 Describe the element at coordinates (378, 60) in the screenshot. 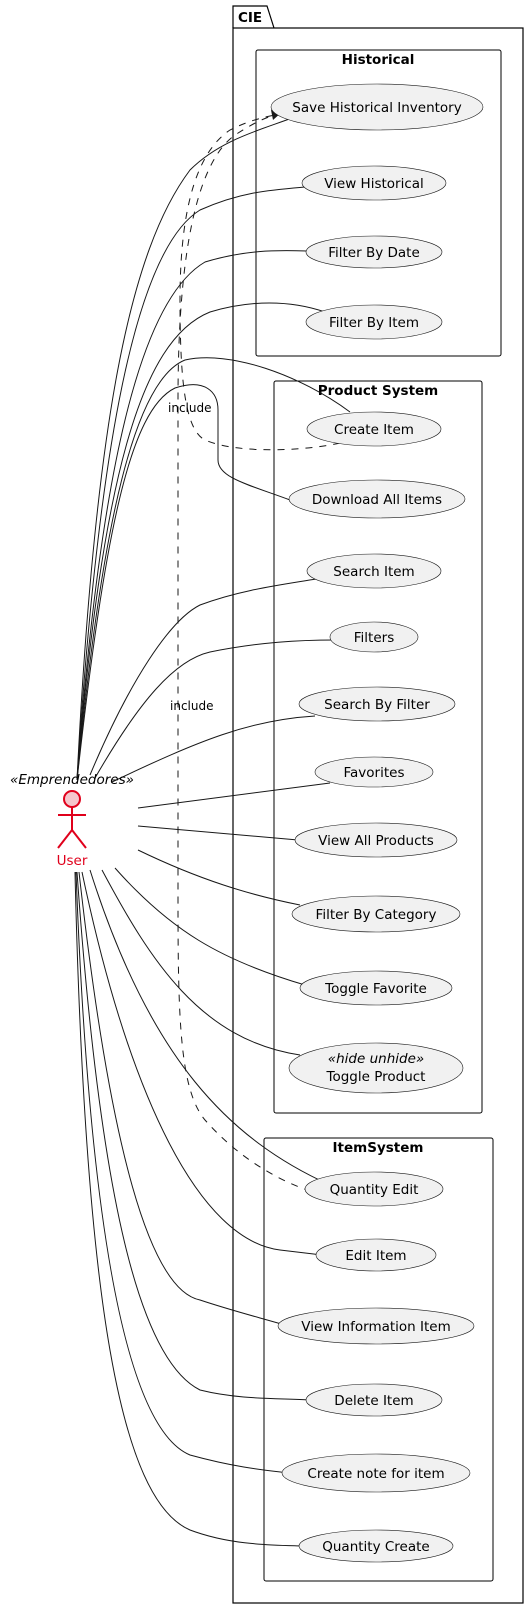

I see `package-title-historical: Historical` at that location.